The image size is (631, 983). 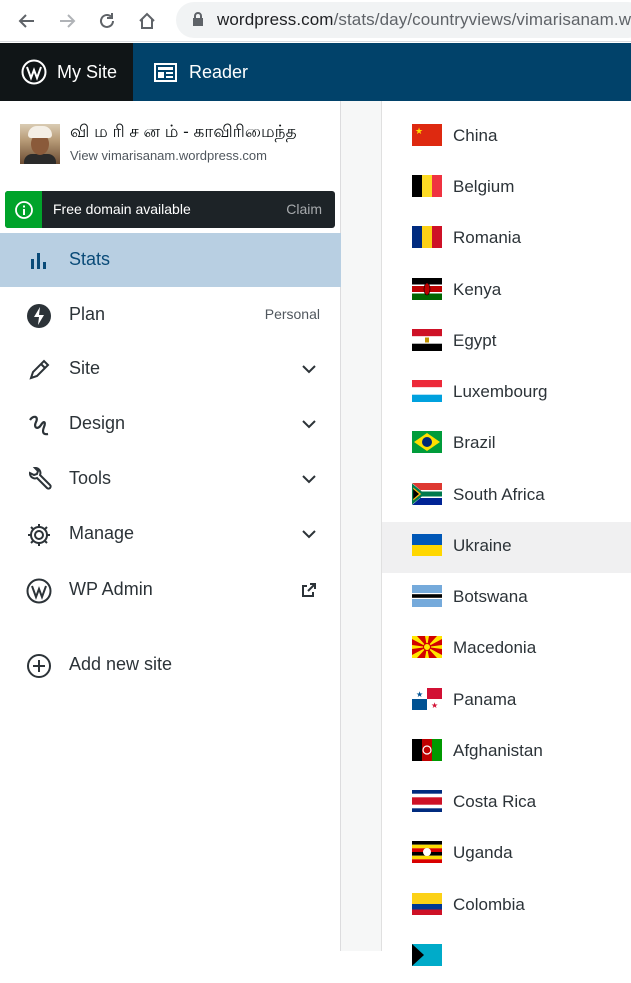 I want to click on sidebar-item-manage: Manage, so click(x=170, y=534).